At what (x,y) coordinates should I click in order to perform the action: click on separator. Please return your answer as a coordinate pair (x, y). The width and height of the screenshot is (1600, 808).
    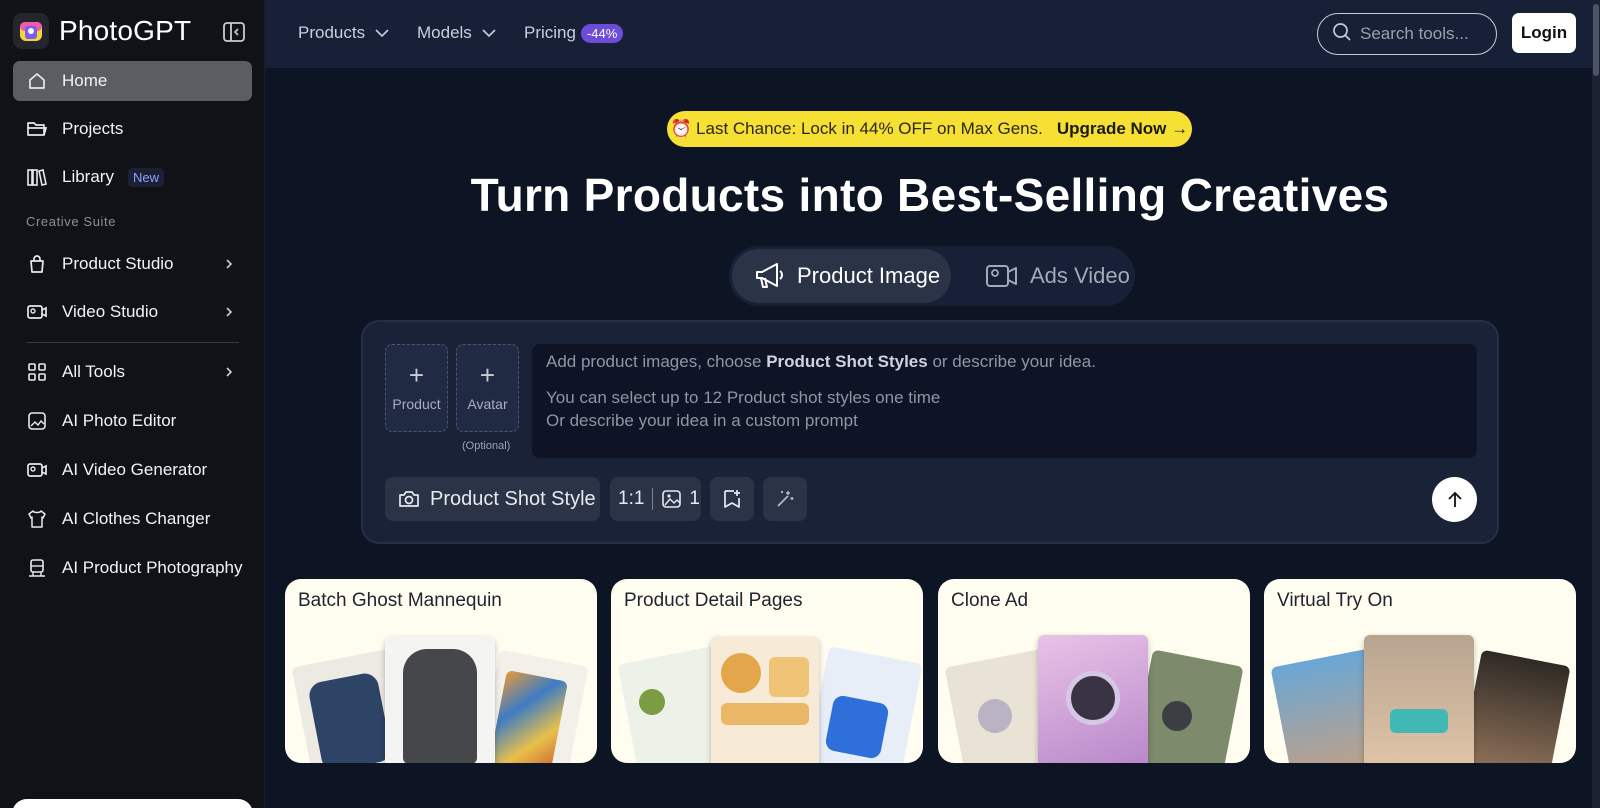
    Looking at the image, I should click on (653, 499).